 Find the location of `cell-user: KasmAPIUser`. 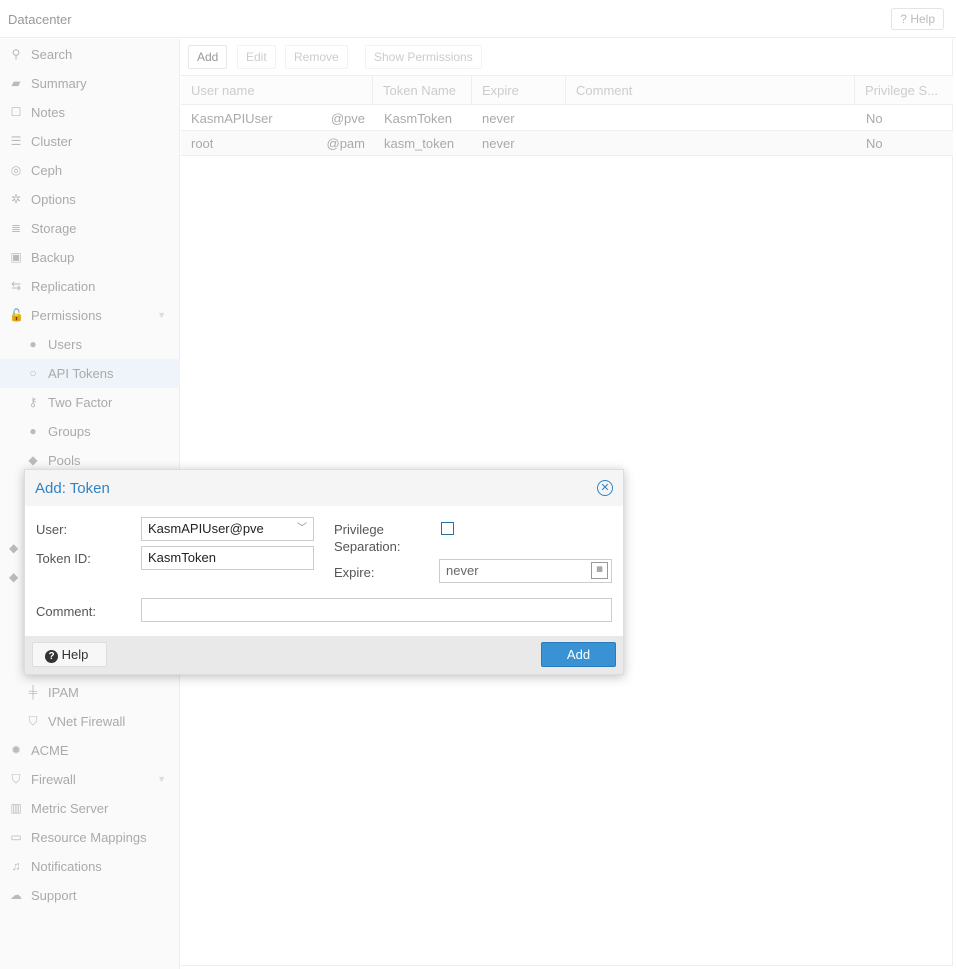

cell-user: KasmAPIUser is located at coordinates (232, 118).